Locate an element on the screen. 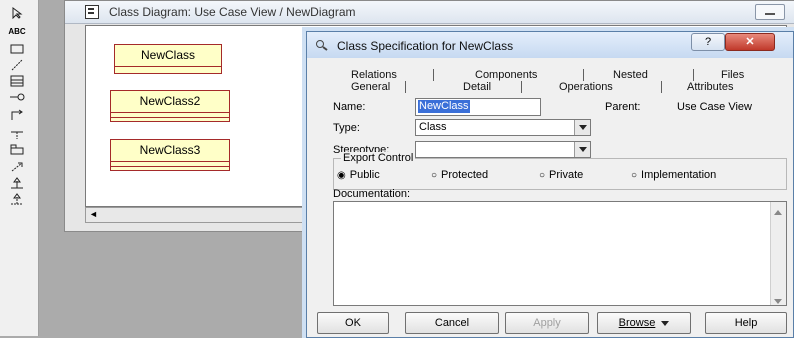  toolbox: ABC is located at coordinates (19, 168).